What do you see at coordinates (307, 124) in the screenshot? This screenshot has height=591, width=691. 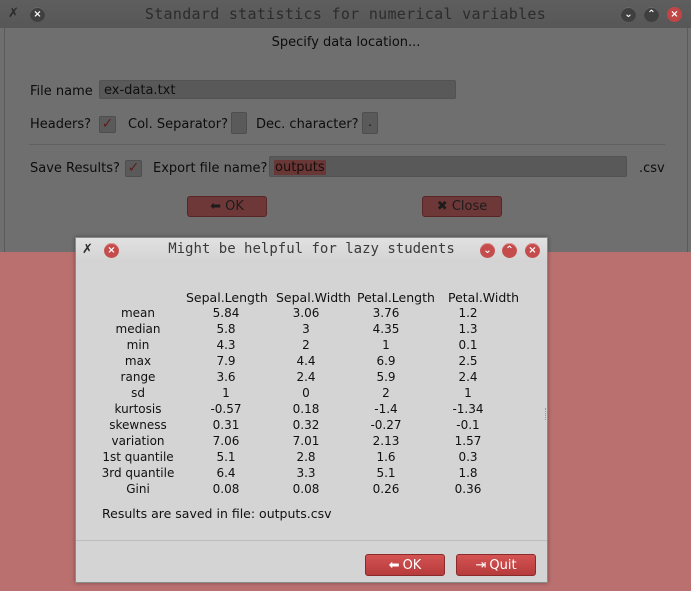 I see `dec-character-label: Dec. character?` at bounding box center [307, 124].